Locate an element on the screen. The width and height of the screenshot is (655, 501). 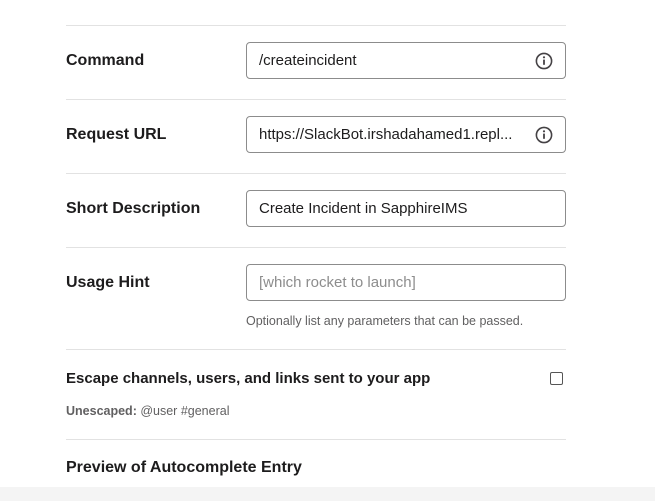
short-description-field: Create Incident in SapphireIMS is located at coordinates (406, 208).